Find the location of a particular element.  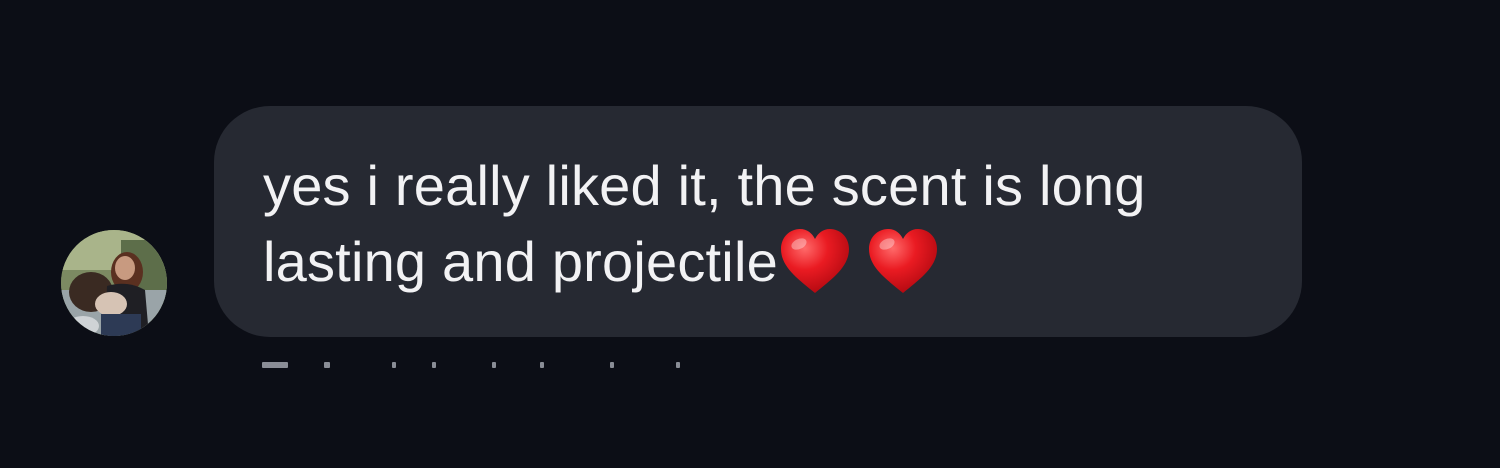

cropped-text-line is located at coordinates (477, 366).